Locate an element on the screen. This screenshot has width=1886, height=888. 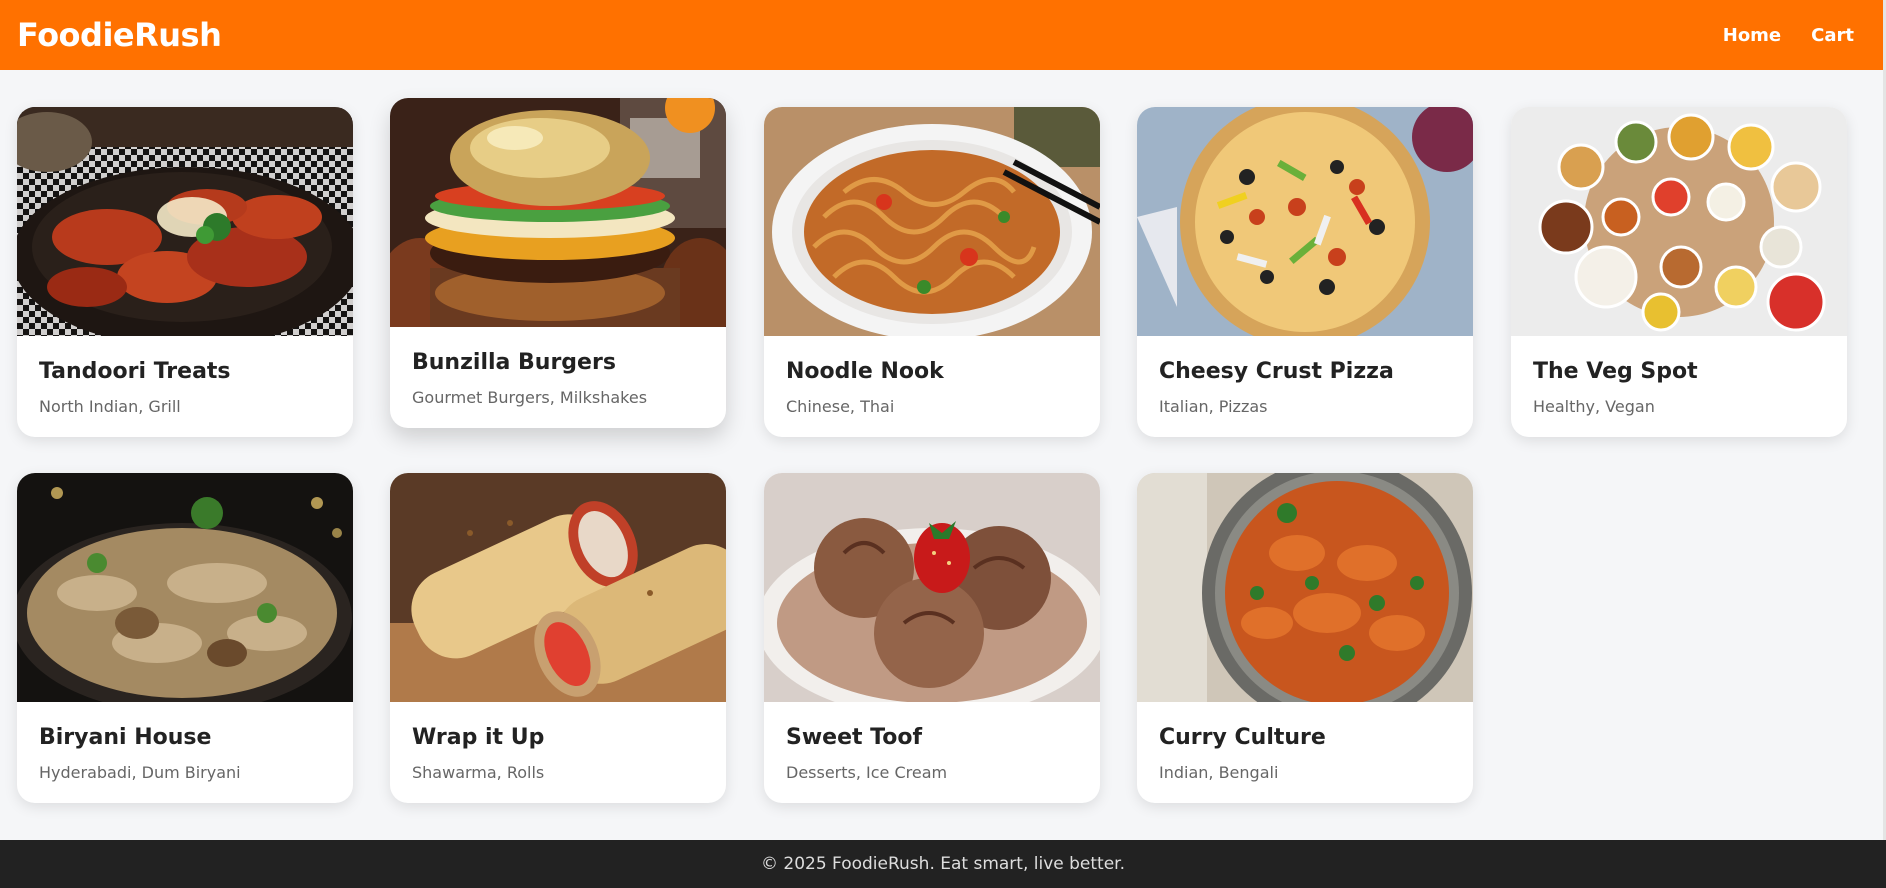
biryani-image is located at coordinates (185, 587).